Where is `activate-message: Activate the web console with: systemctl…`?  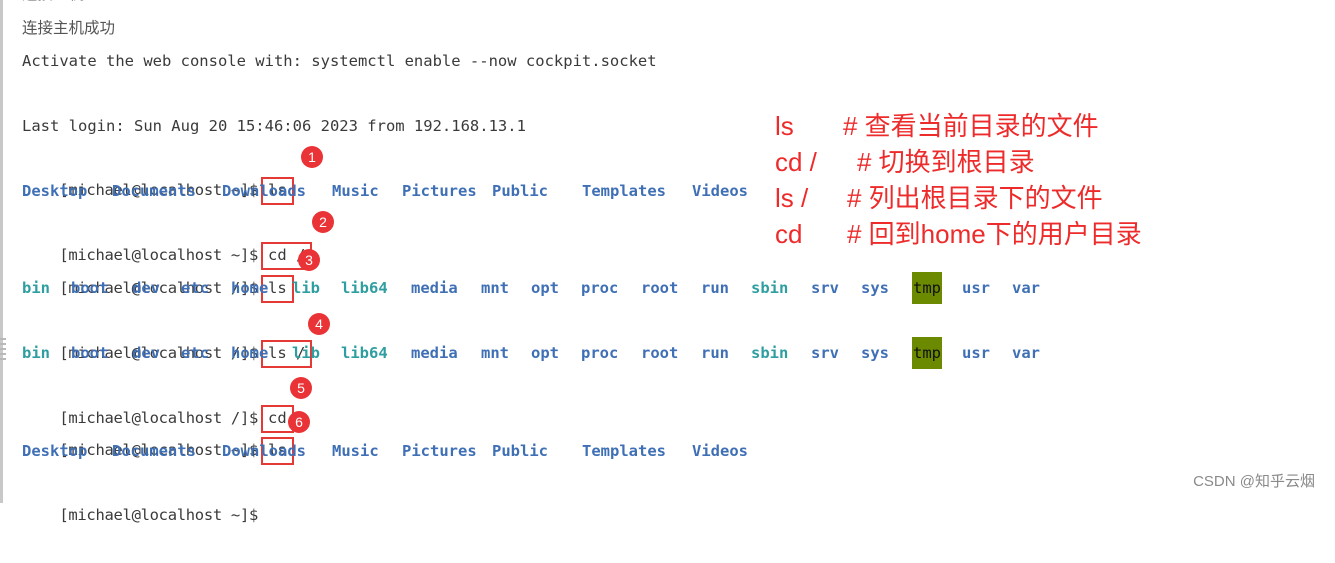 activate-message: Activate the web console with: systemctl… is located at coordinates (339, 61).